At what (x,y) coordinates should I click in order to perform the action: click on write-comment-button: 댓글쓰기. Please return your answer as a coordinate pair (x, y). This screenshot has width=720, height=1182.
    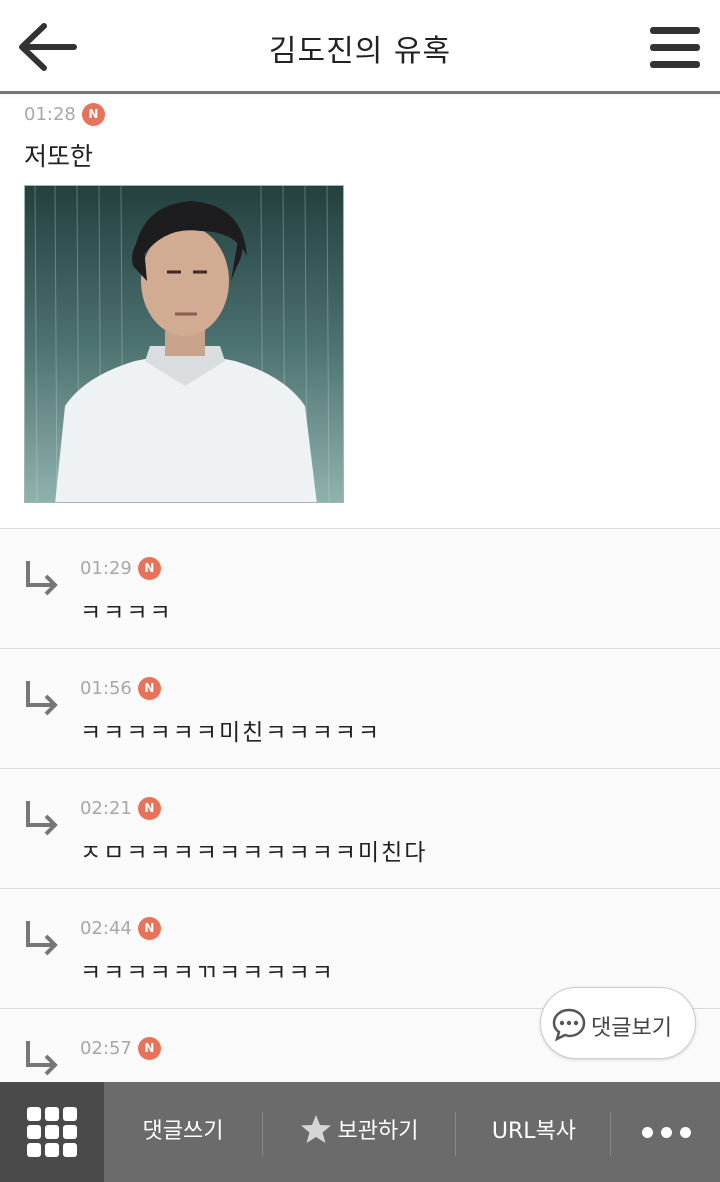
    Looking at the image, I should click on (183, 1132).